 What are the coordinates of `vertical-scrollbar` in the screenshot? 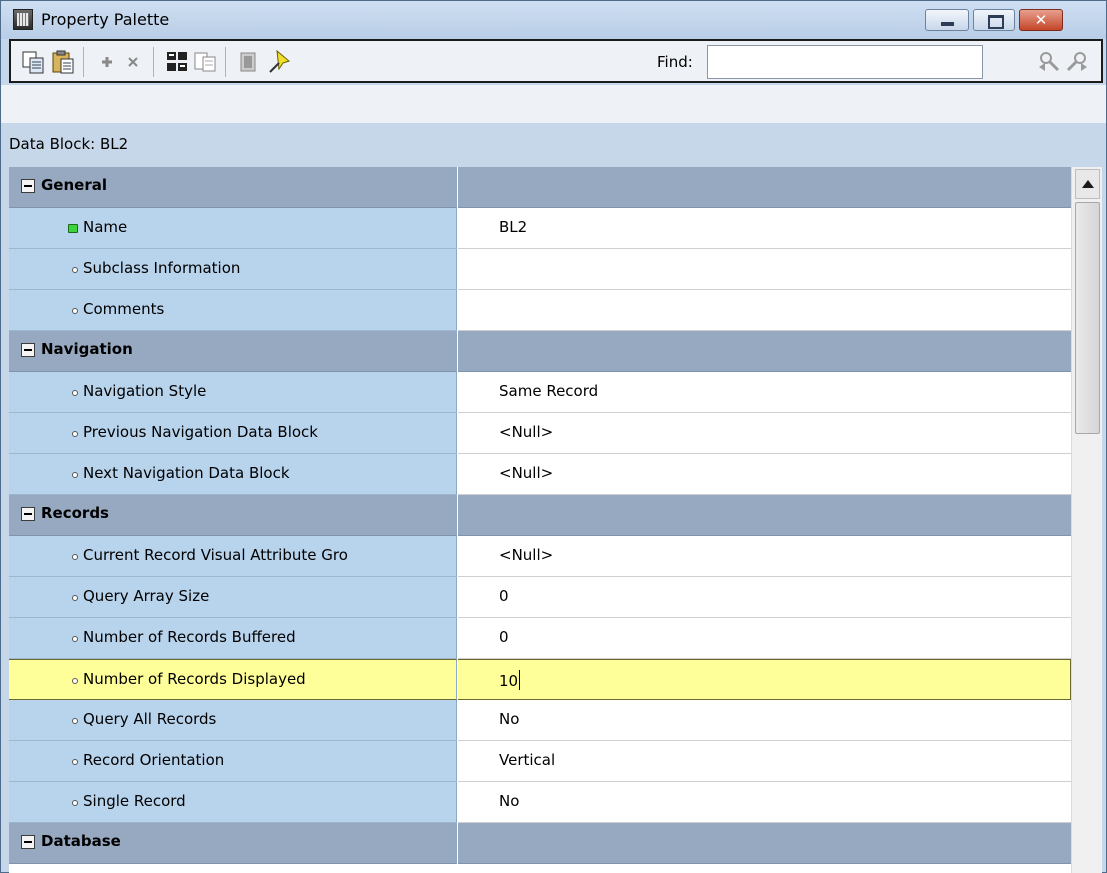 It's located at (1086, 520).